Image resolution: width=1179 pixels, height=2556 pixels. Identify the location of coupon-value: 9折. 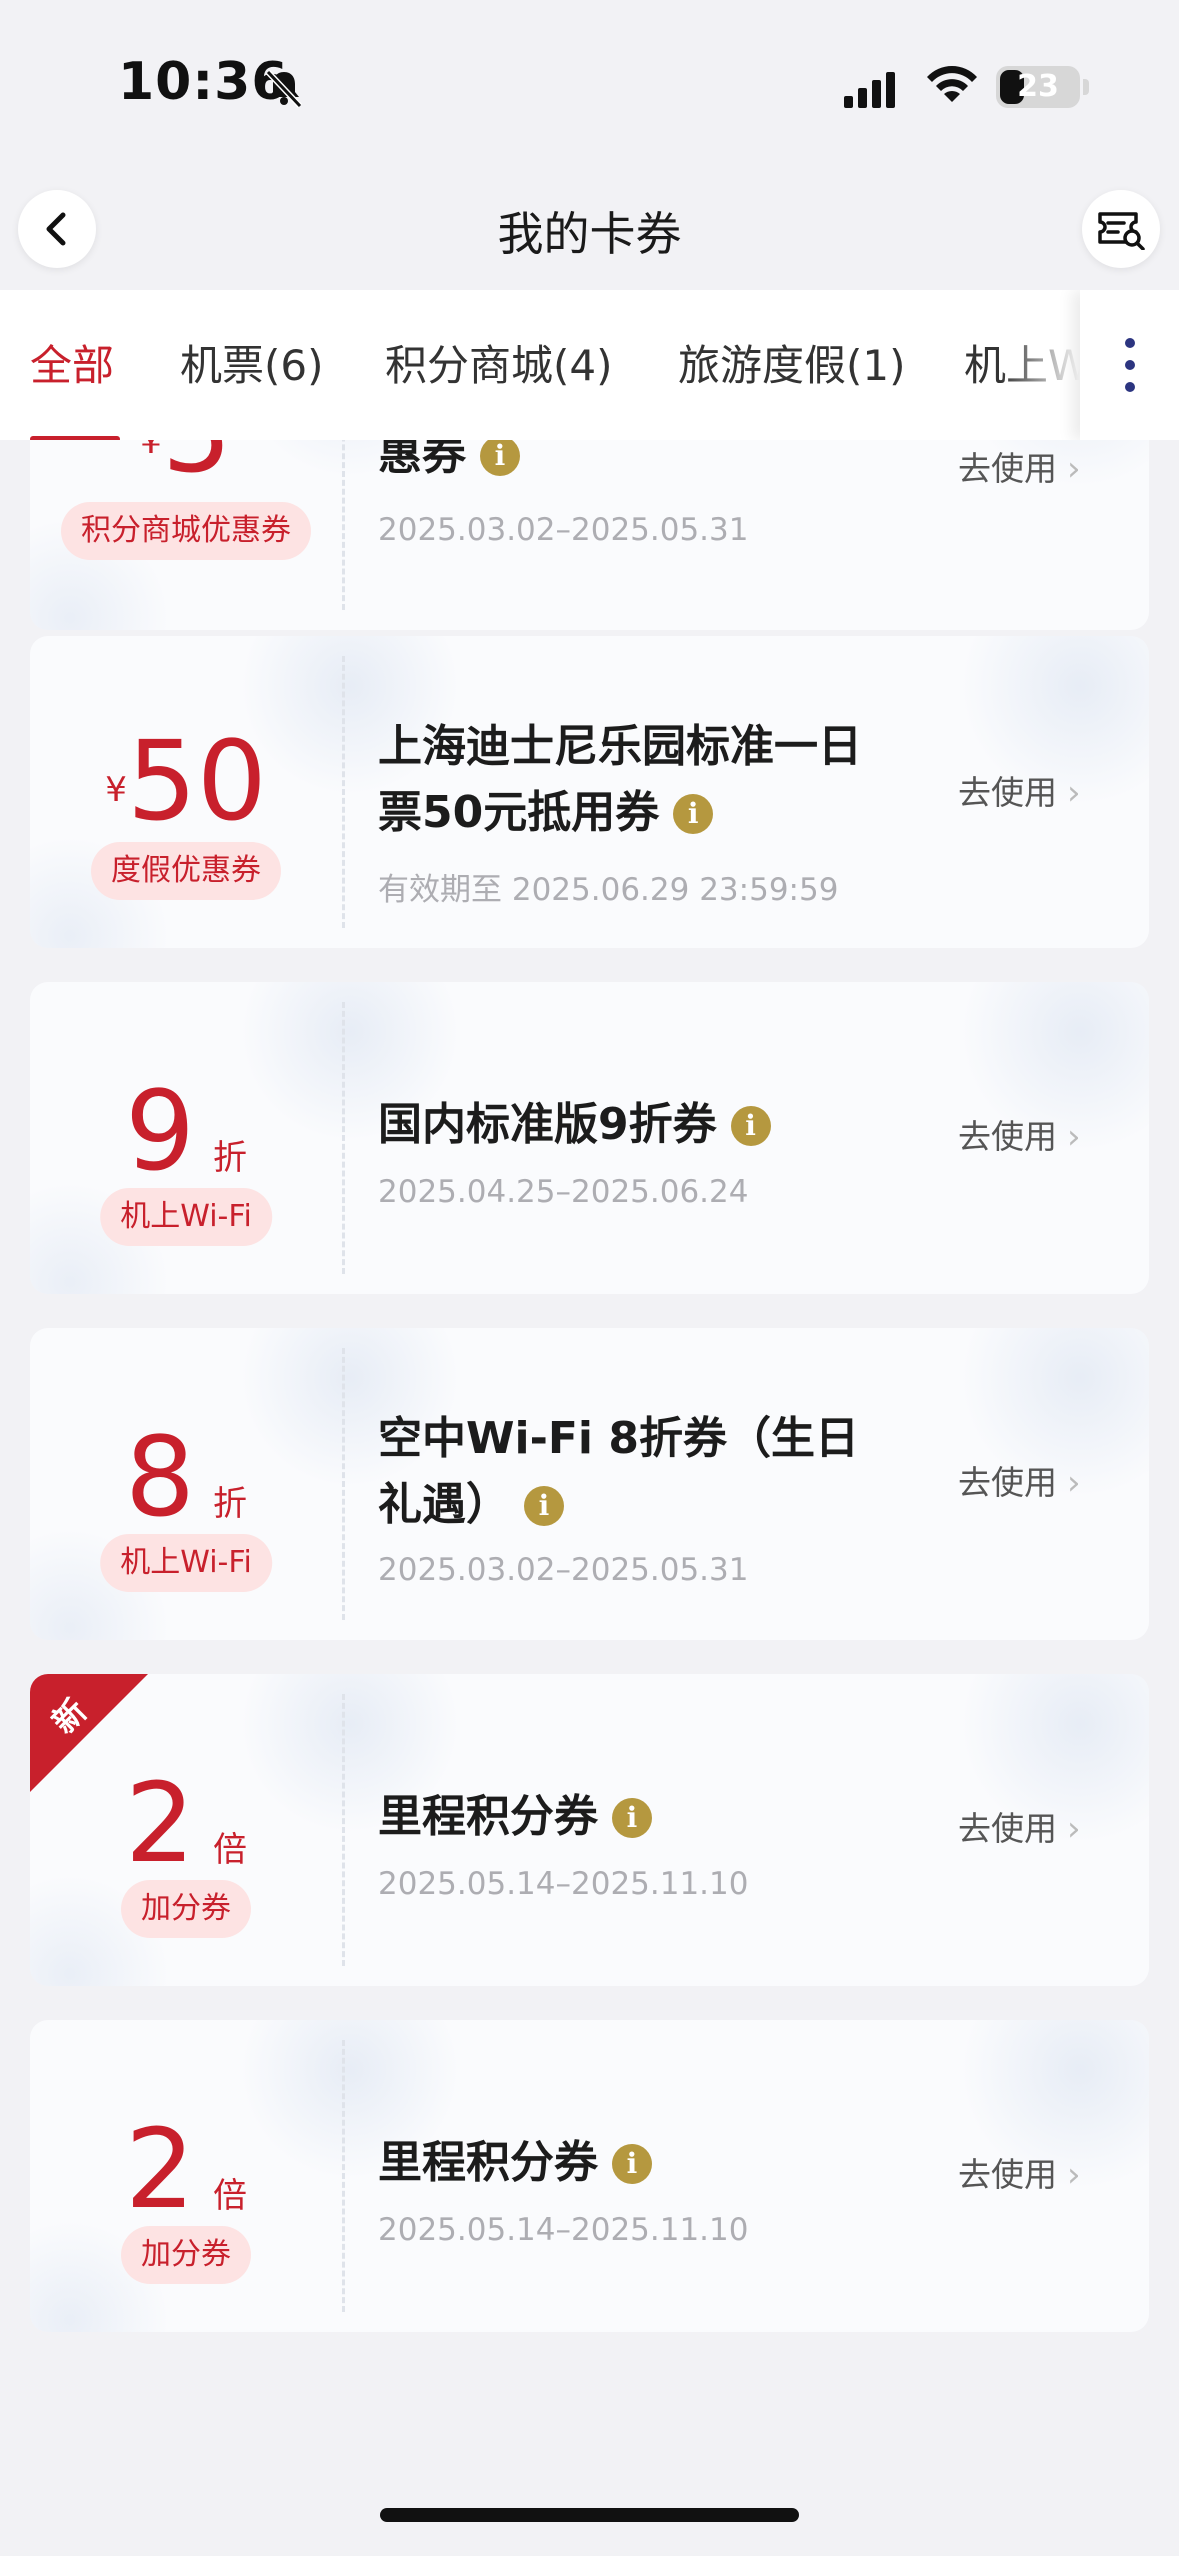
(186, 1131).